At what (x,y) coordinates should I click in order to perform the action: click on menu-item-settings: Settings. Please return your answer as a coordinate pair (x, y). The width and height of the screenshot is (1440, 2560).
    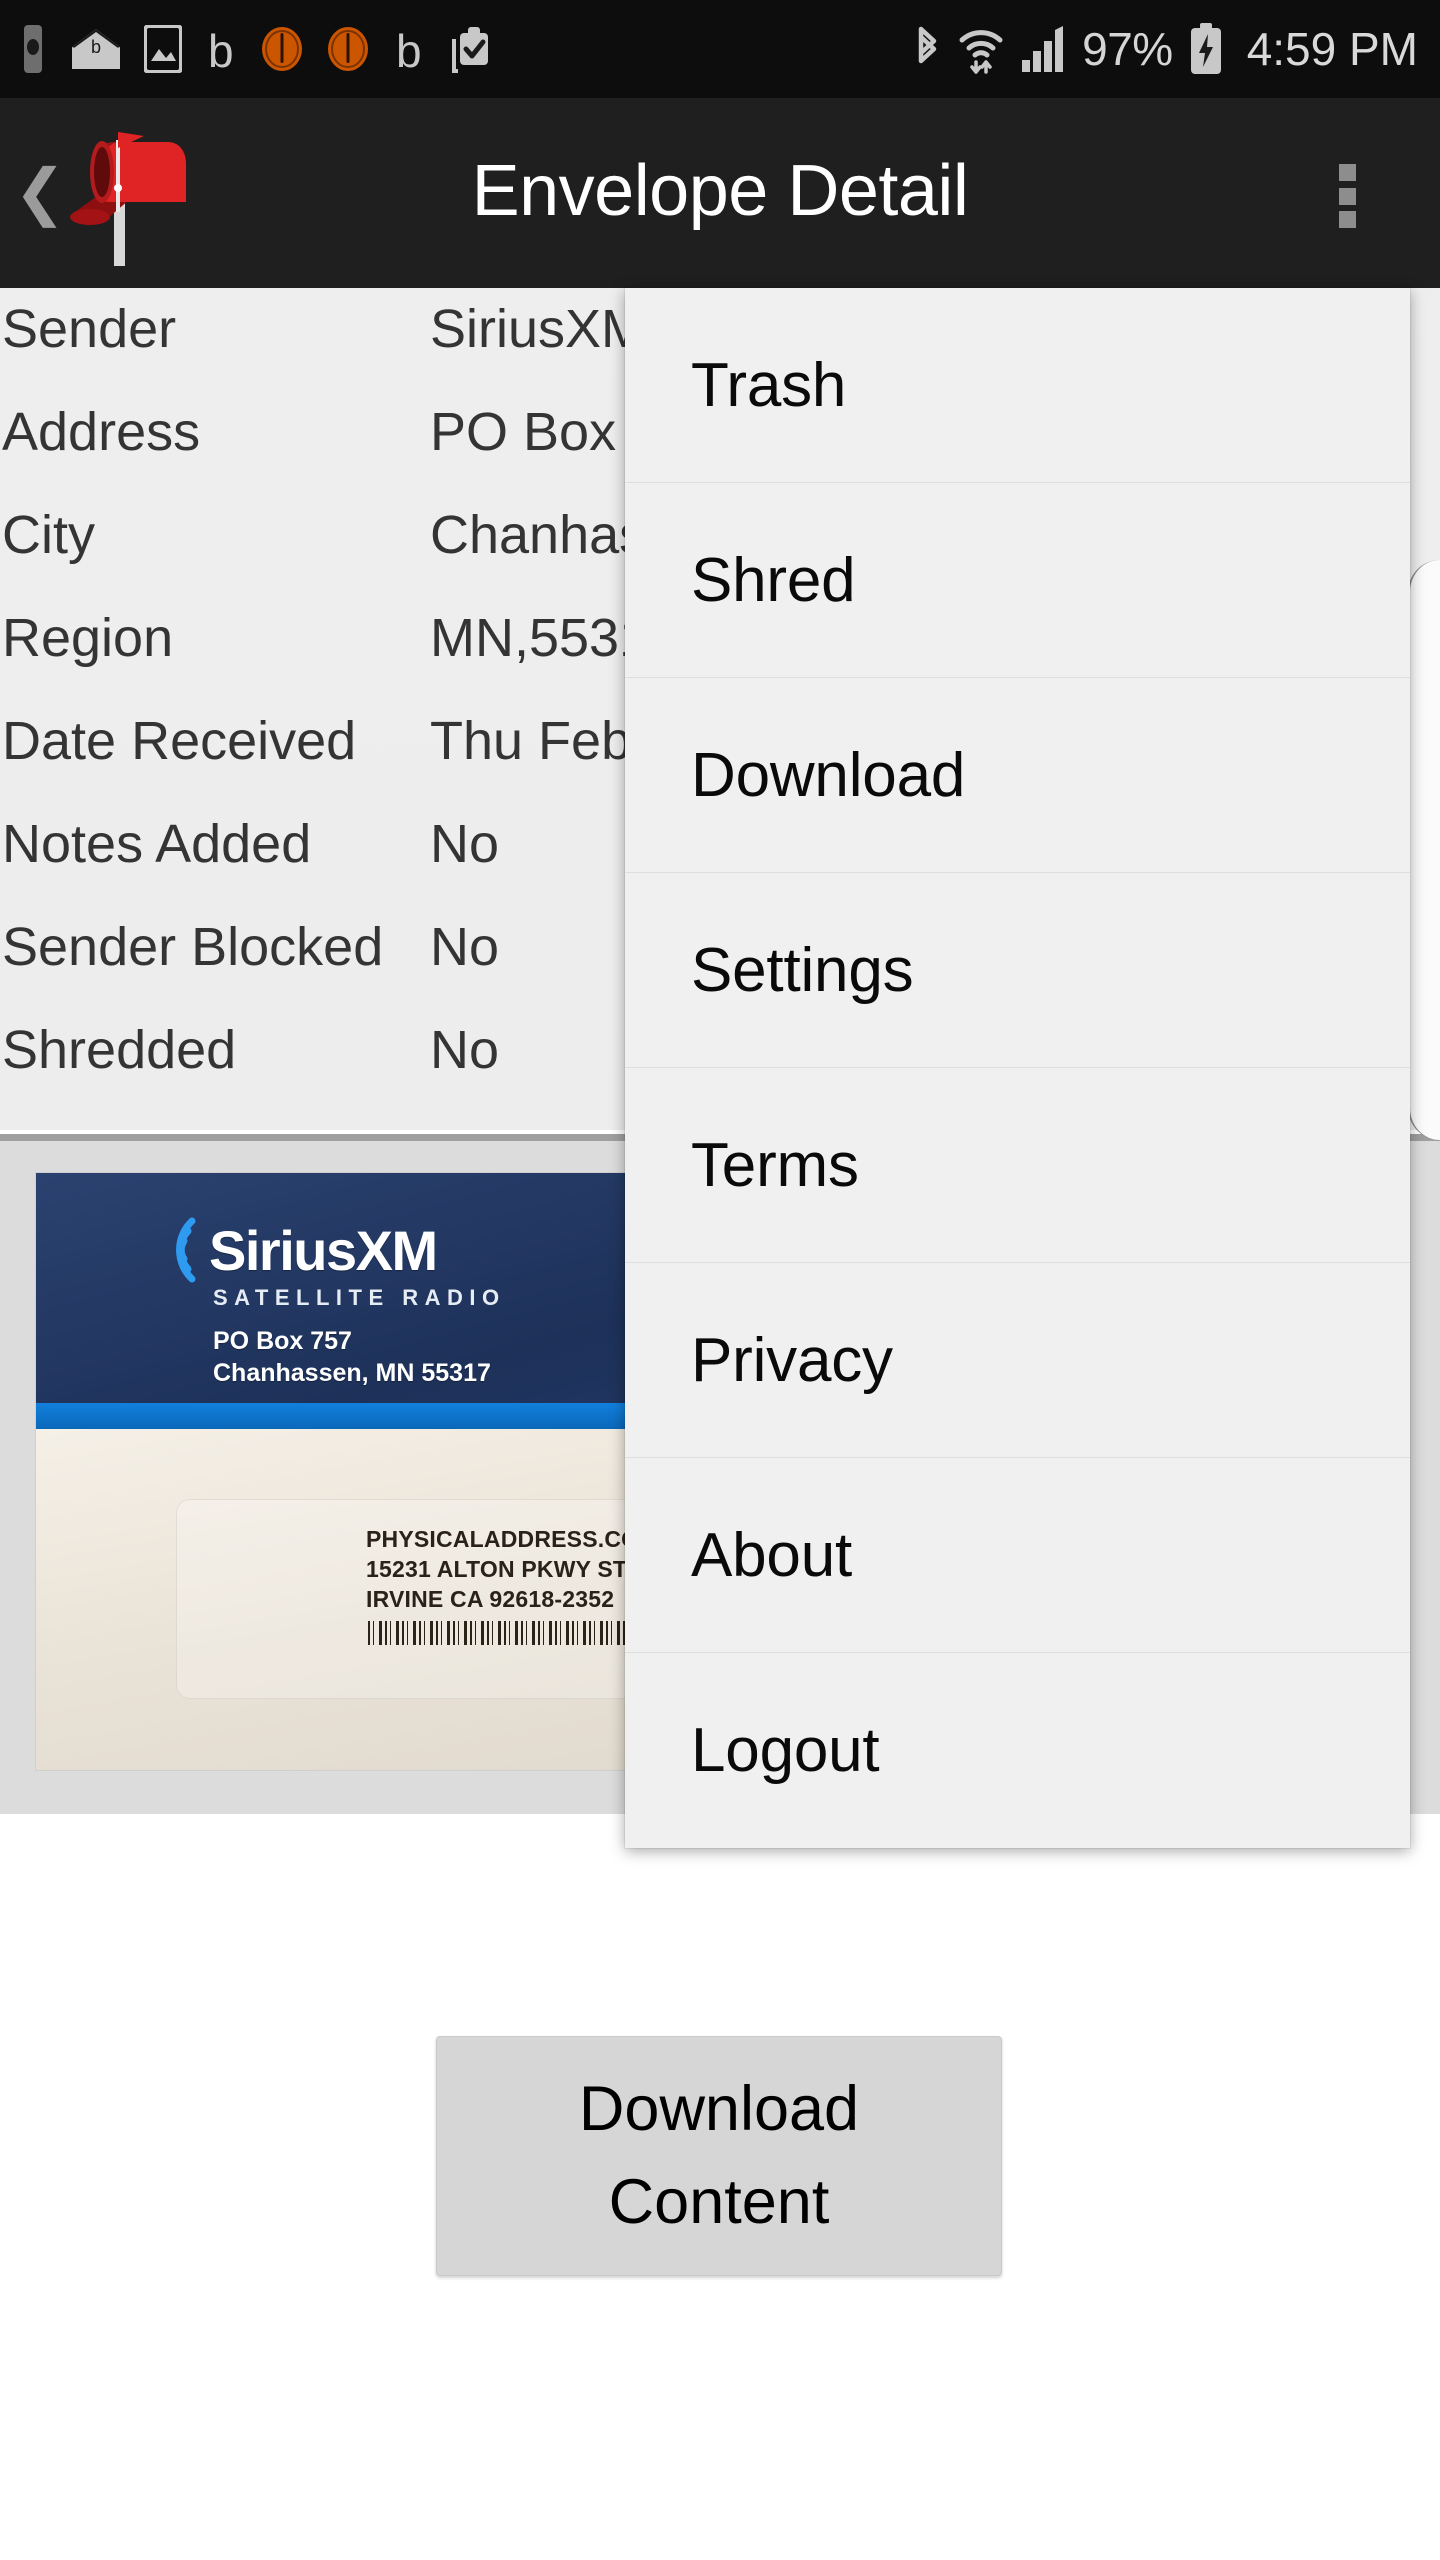
    Looking at the image, I should click on (1017, 970).